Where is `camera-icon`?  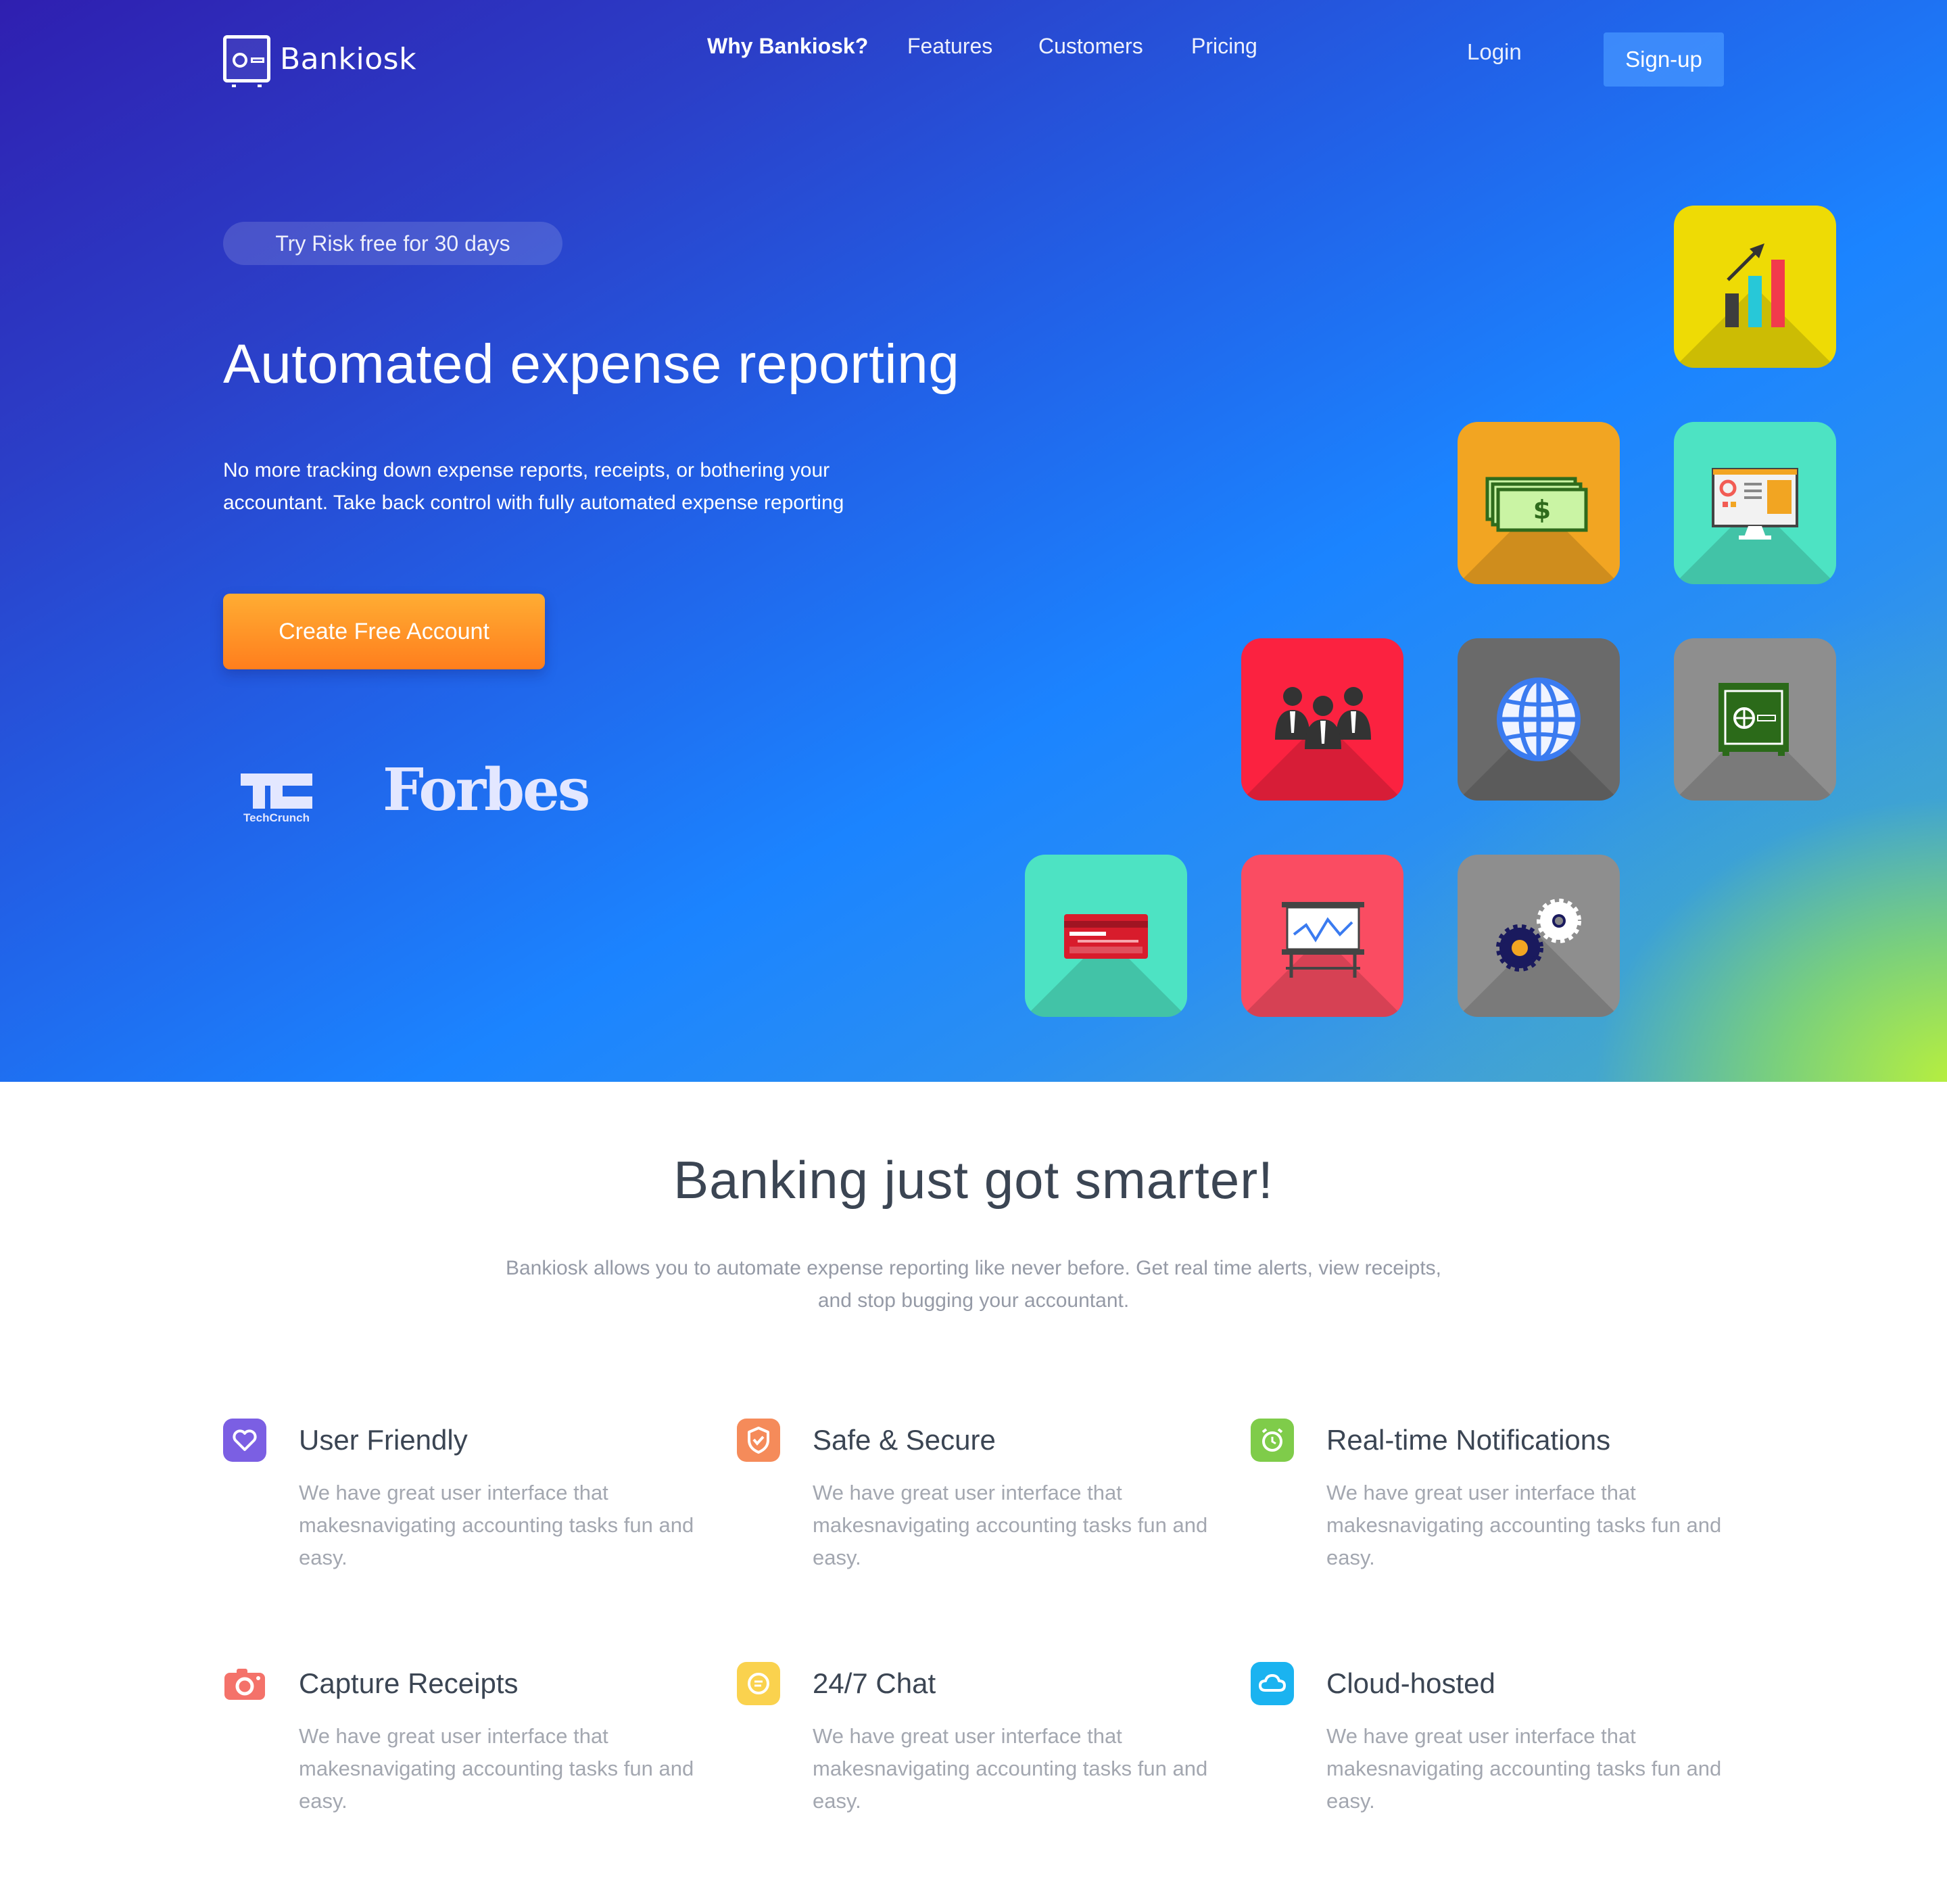 camera-icon is located at coordinates (244, 1683).